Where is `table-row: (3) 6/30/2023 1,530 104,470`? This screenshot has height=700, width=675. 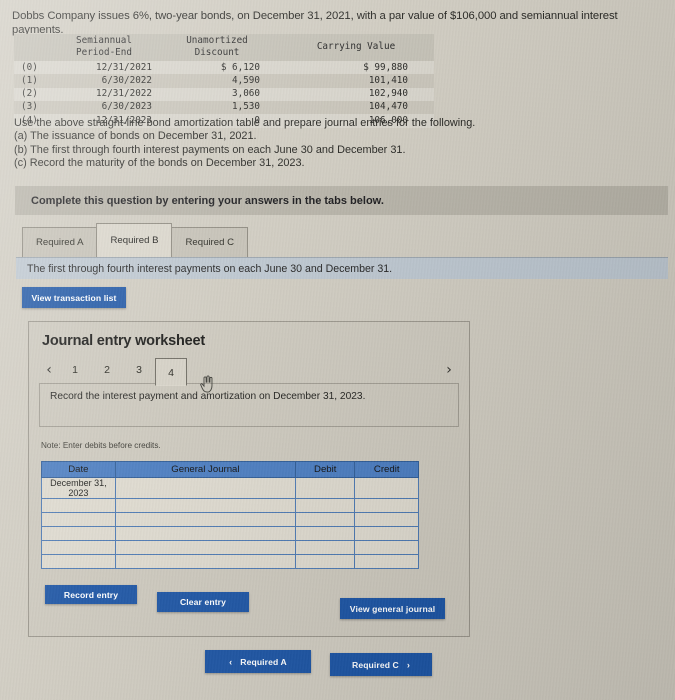 table-row: (3) 6/30/2023 1,530 104,470 is located at coordinates (224, 107).